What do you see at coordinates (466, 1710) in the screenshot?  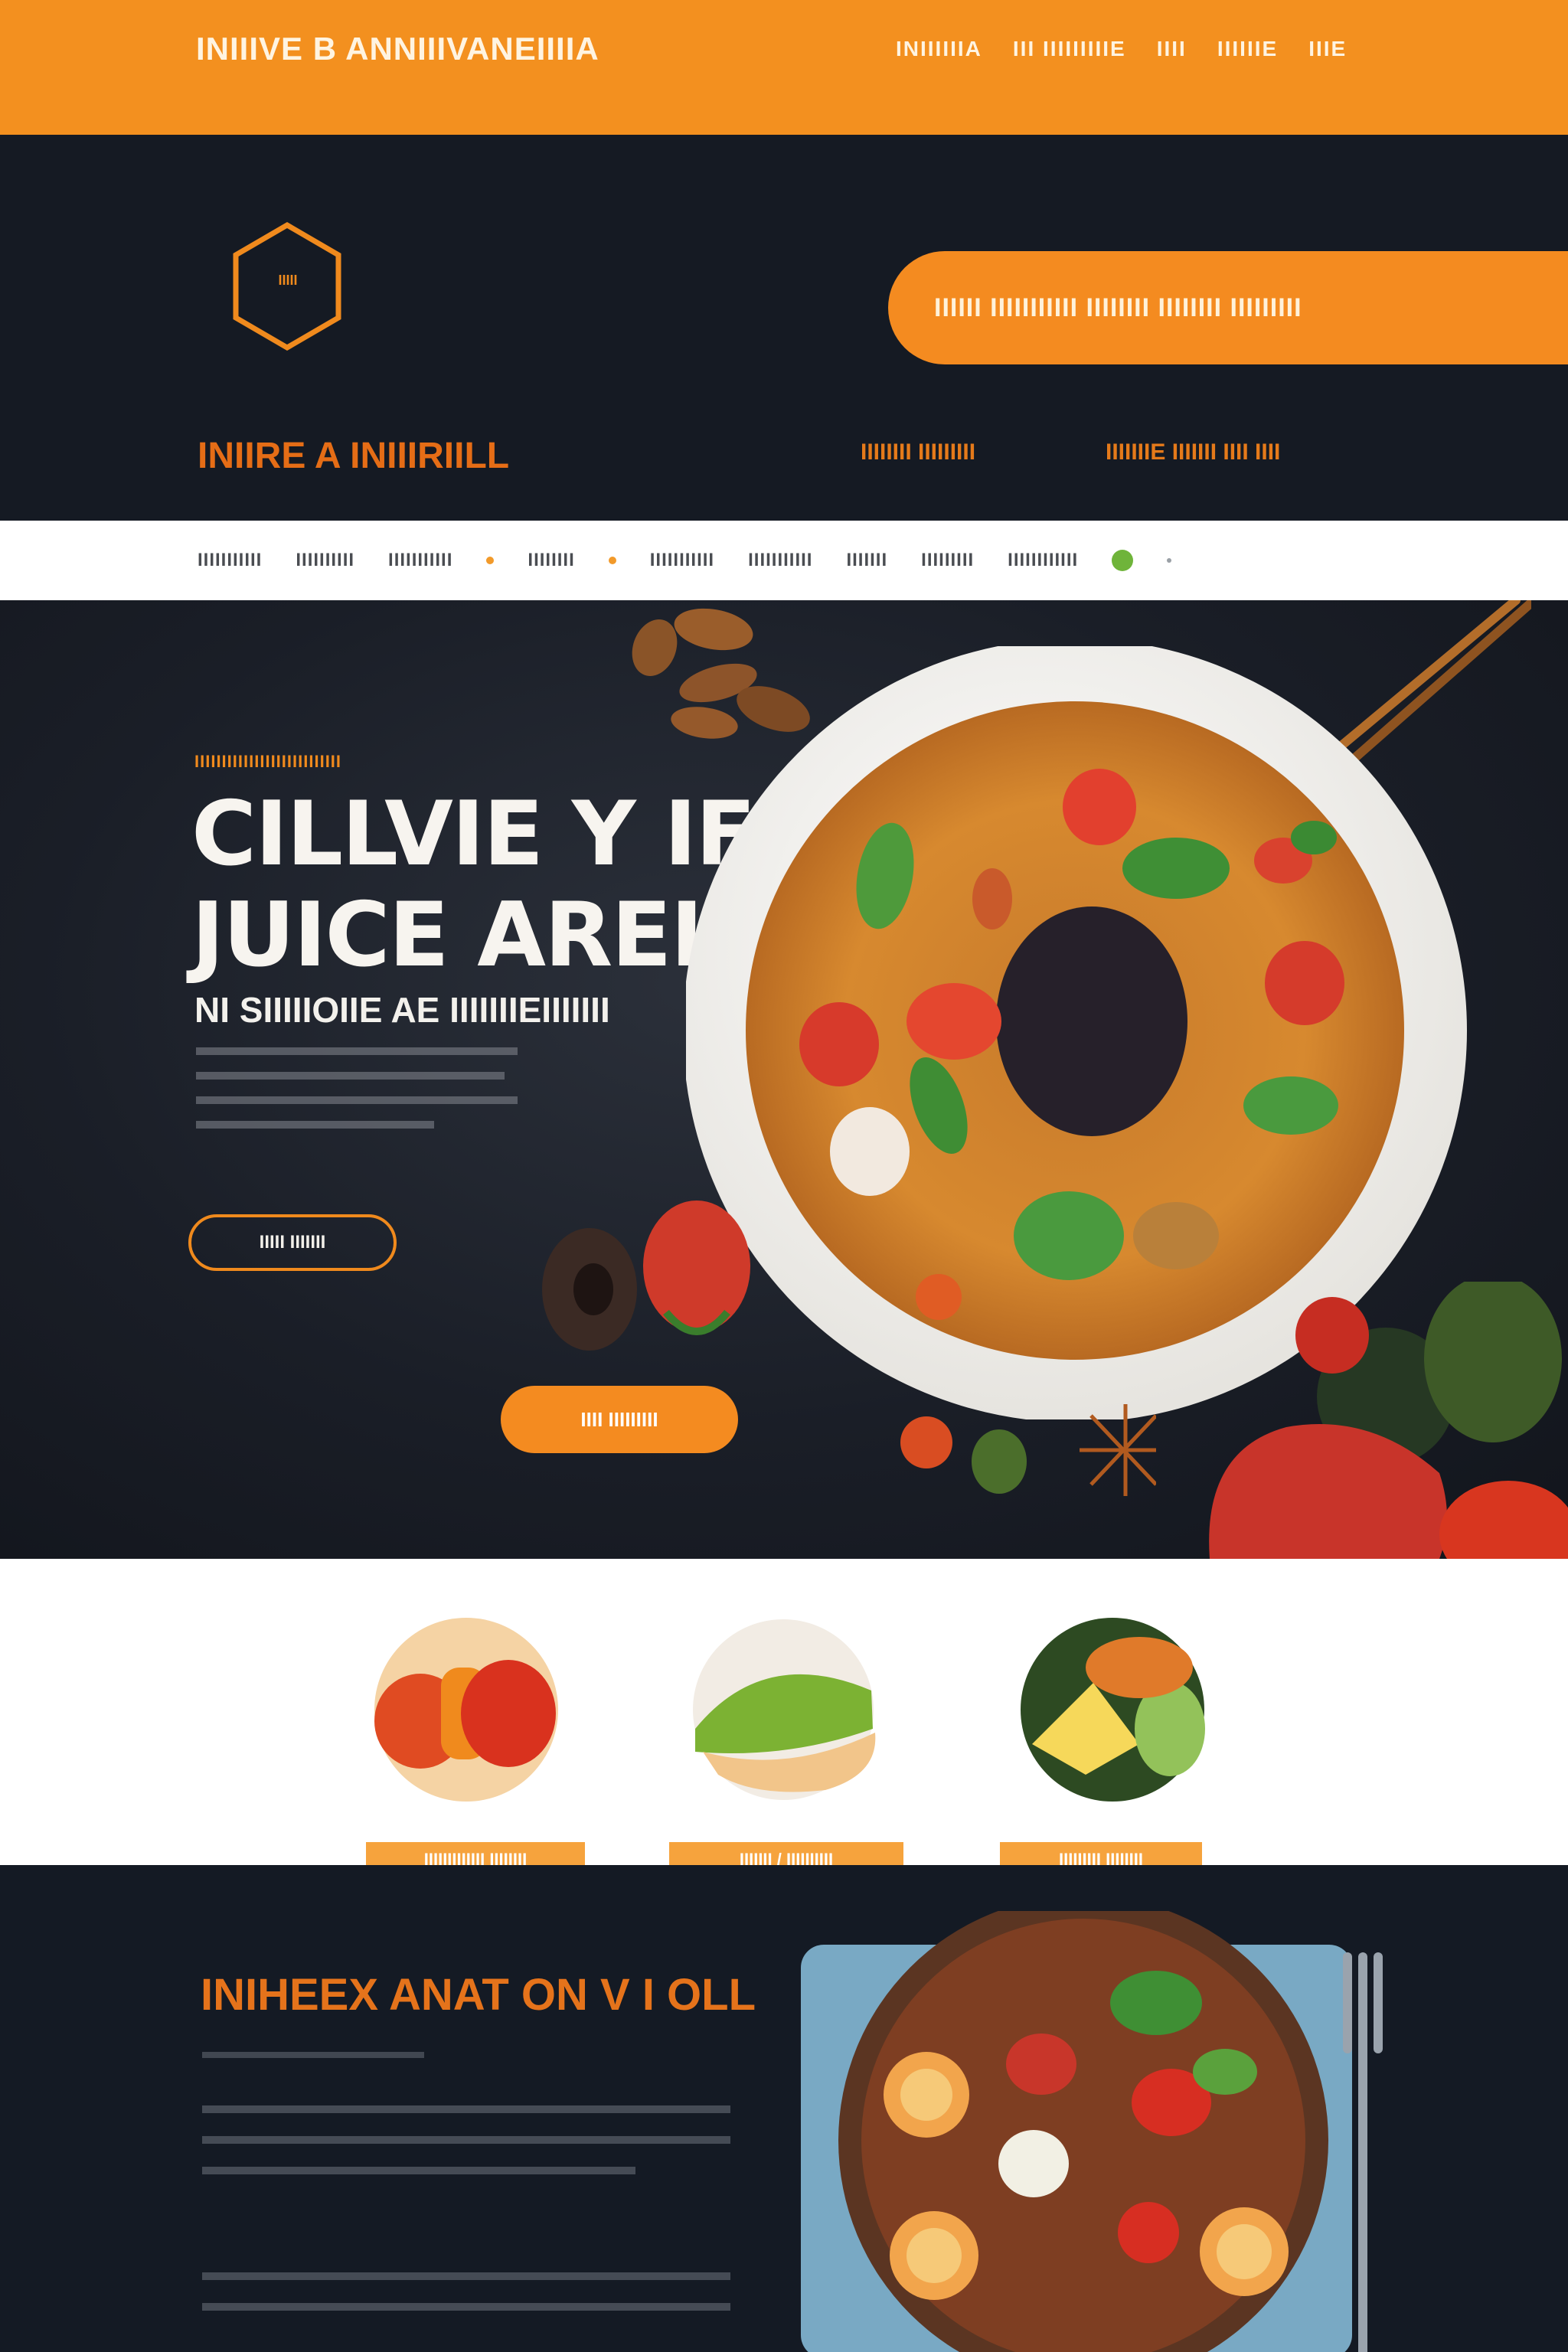 I see `category-1-image` at bounding box center [466, 1710].